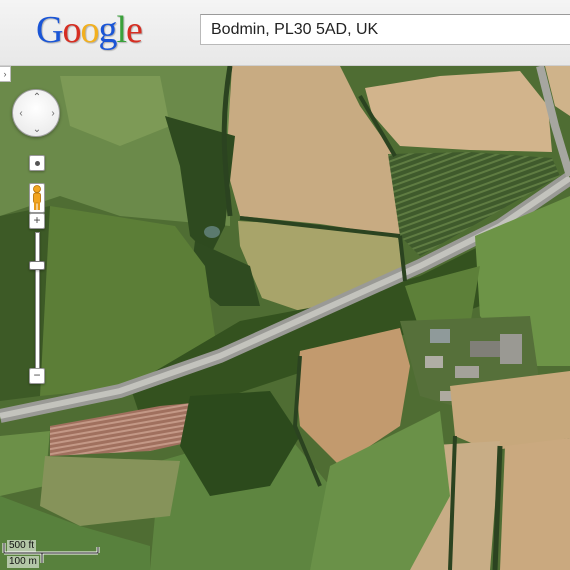 The width and height of the screenshot is (570, 570). What do you see at coordinates (53, 114) in the screenshot?
I see `pan-right-icon: ›` at bounding box center [53, 114].